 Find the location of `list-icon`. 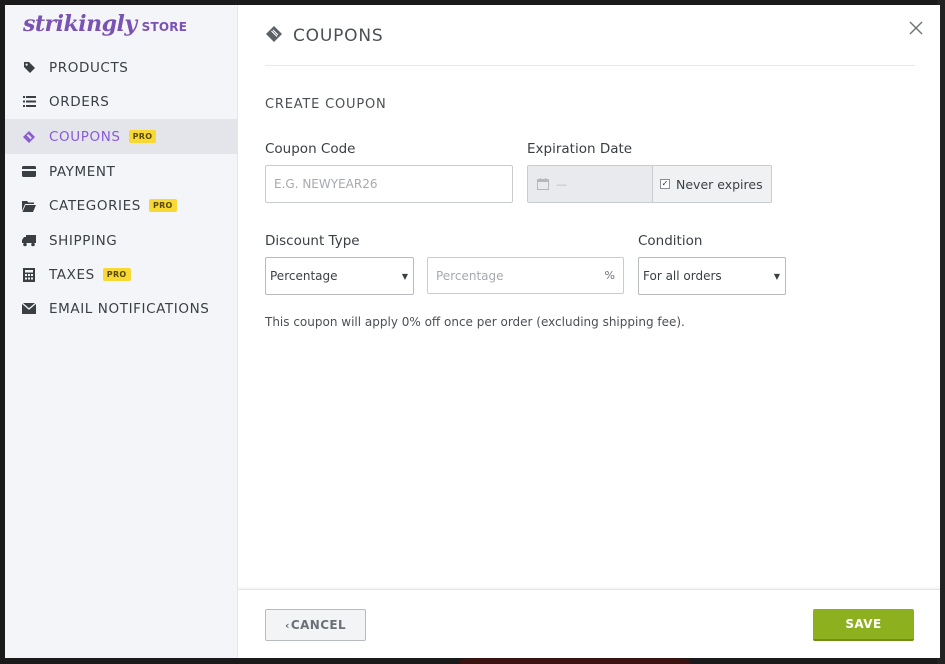

list-icon is located at coordinates (29, 102).